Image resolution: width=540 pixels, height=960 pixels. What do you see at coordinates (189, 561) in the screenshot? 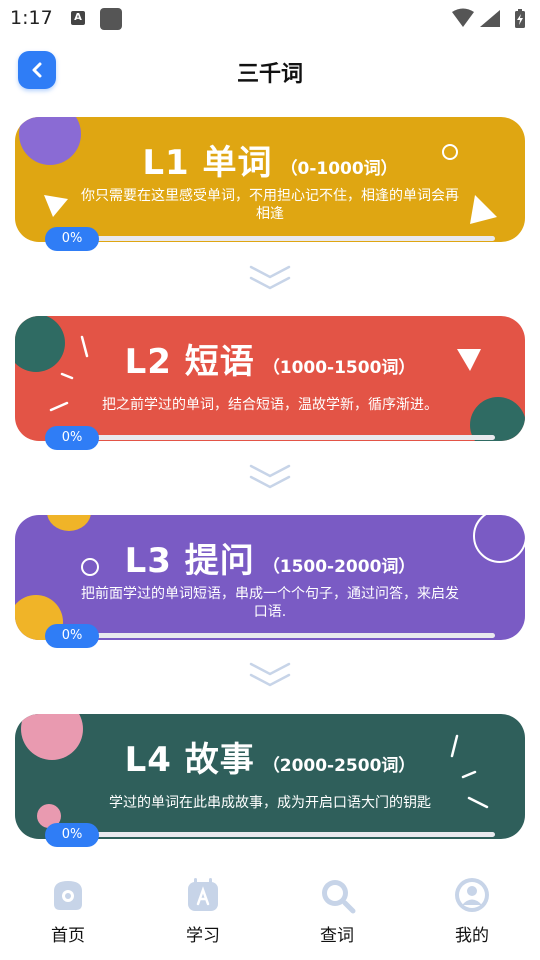
I see `level-name: L3 提问` at bounding box center [189, 561].